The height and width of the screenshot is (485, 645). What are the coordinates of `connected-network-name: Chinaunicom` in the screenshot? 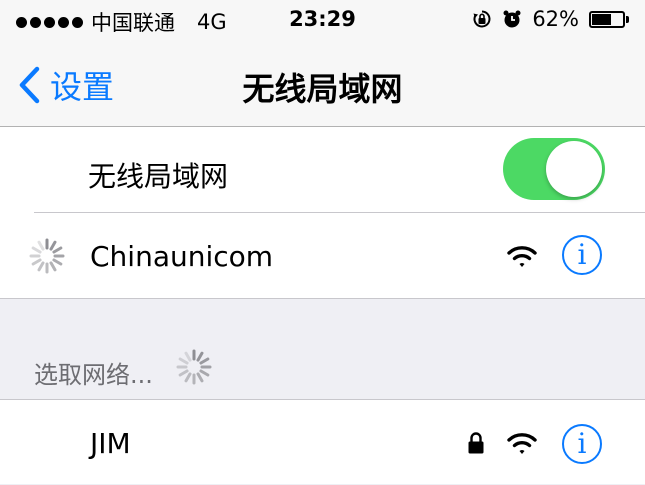 It's located at (182, 256).